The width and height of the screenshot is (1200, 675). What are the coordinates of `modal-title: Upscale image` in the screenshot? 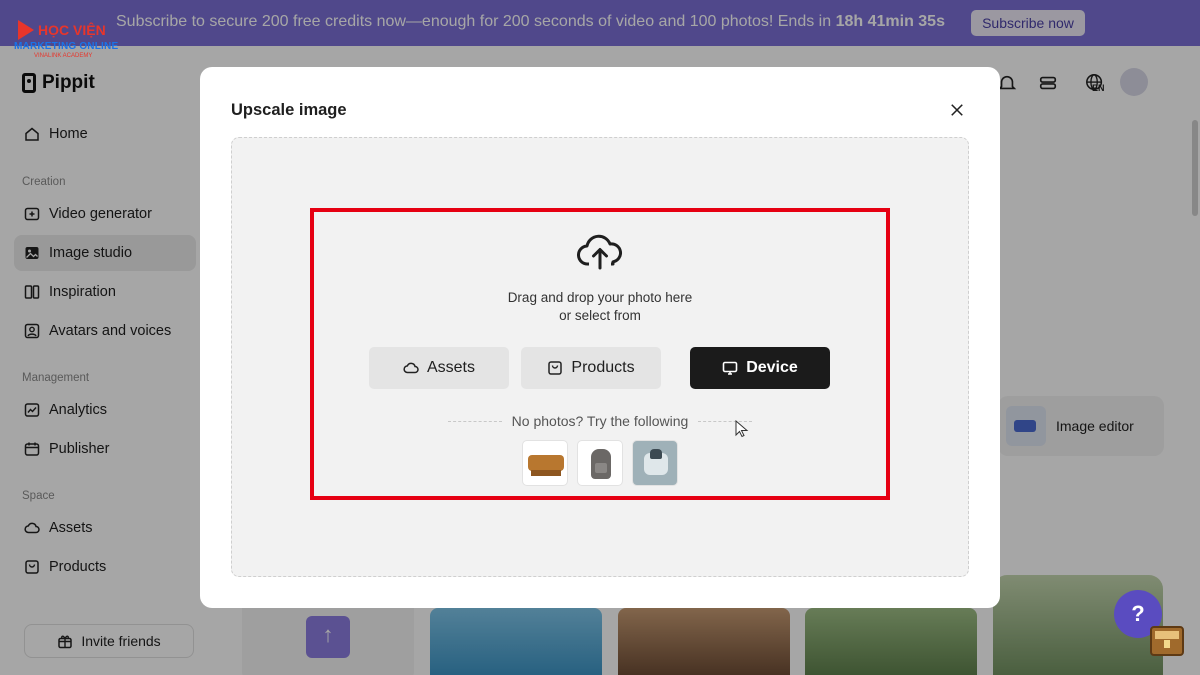 It's located at (289, 110).